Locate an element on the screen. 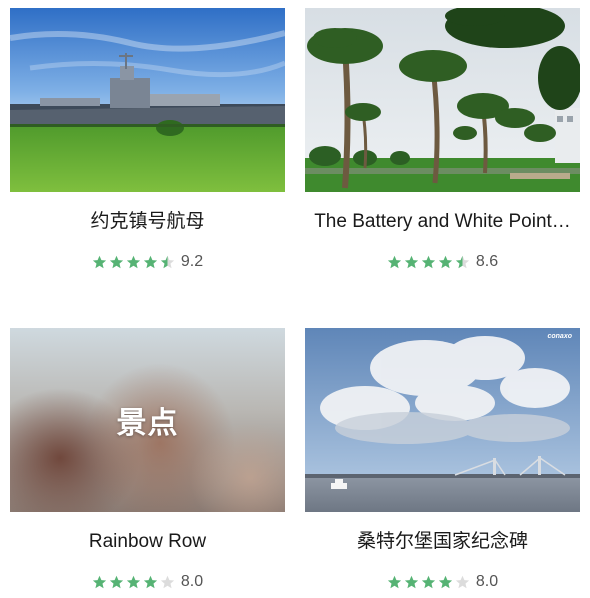 The image size is (590, 598). rating-row: 8.6 is located at coordinates (442, 262).